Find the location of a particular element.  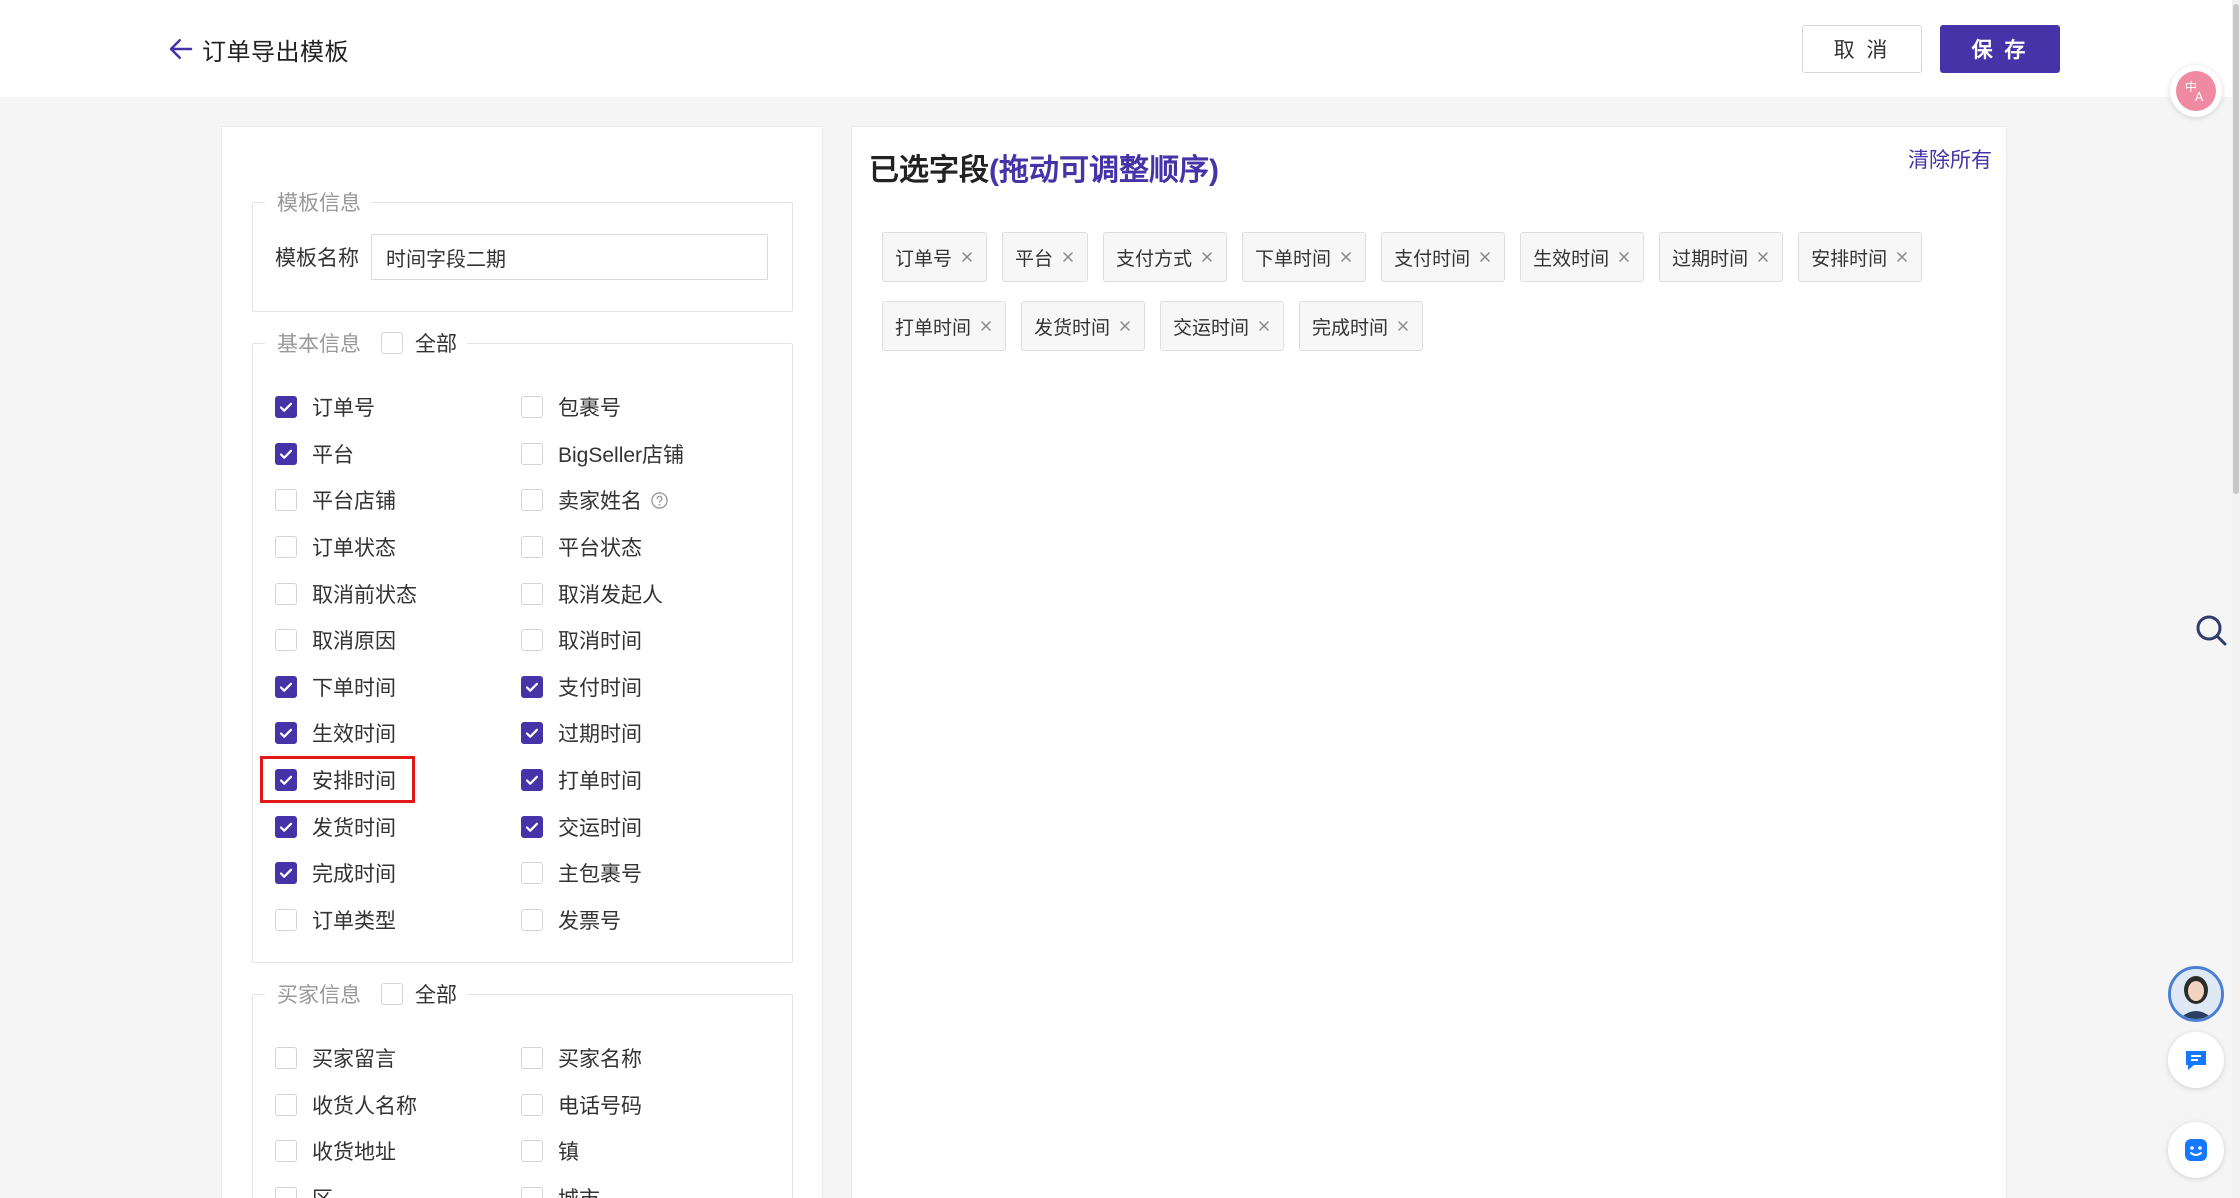

help-float-button is located at coordinates (2196, 1150).